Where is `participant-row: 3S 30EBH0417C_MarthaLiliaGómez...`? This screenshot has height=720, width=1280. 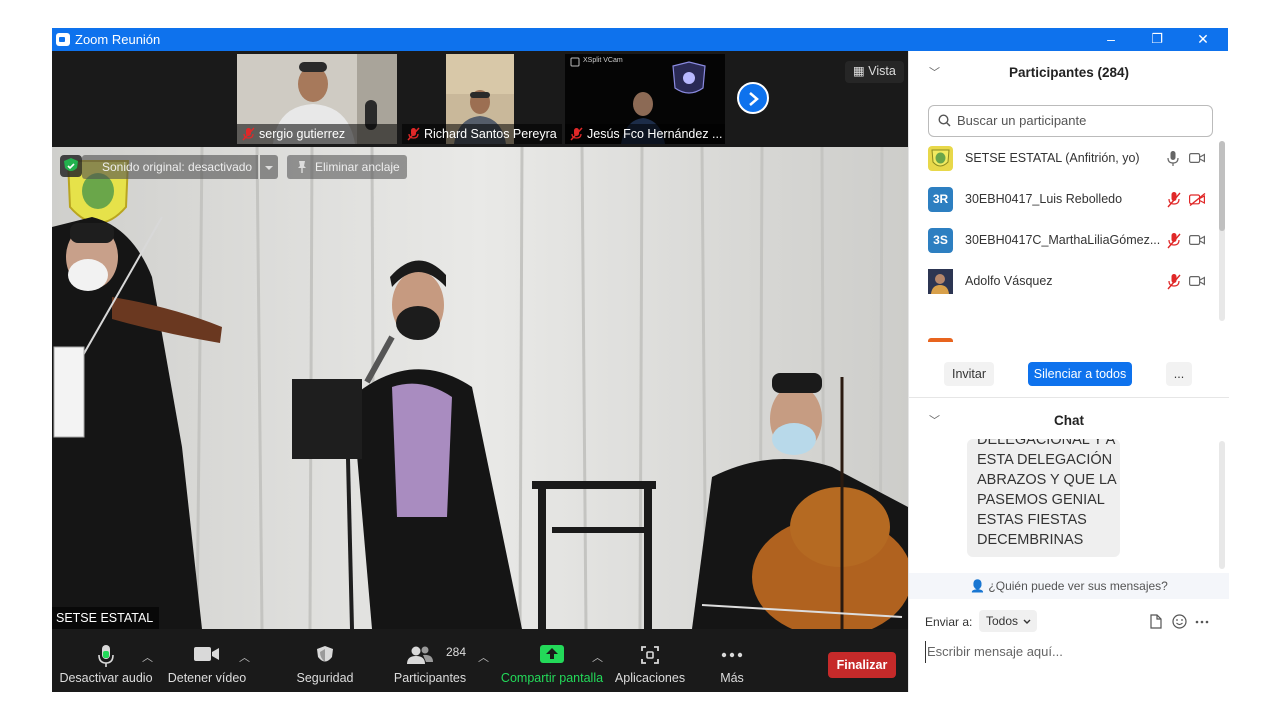 participant-row: 3S 30EBH0417C_MarthaLiliaGómez... is located at coordinates (1065, 241).